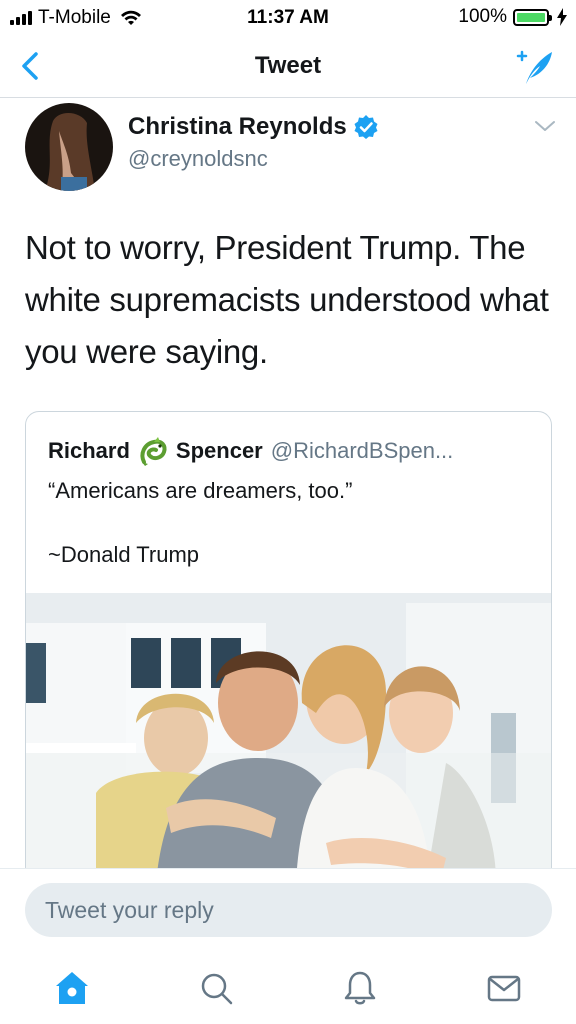 The width and height of the screenshot is (576, 1024). What do you see at coordinates (237, 127) in the screenshot?
I see `author-name-text: Christina Reynolds` at bounding box center [237, 127].